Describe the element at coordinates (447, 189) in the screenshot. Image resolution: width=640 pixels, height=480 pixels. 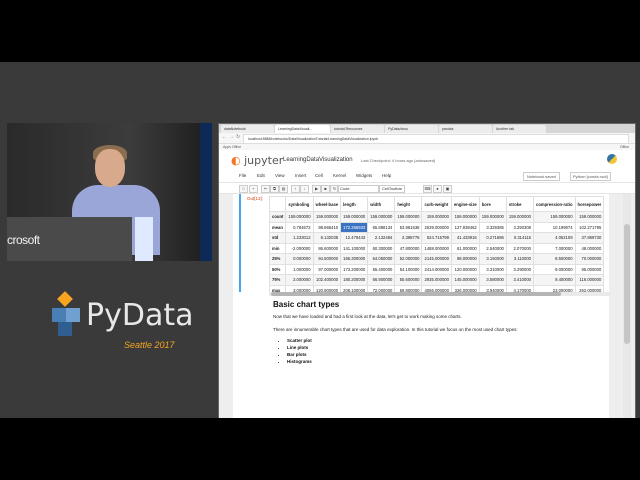
I see `media-icon: ▣` at that location.